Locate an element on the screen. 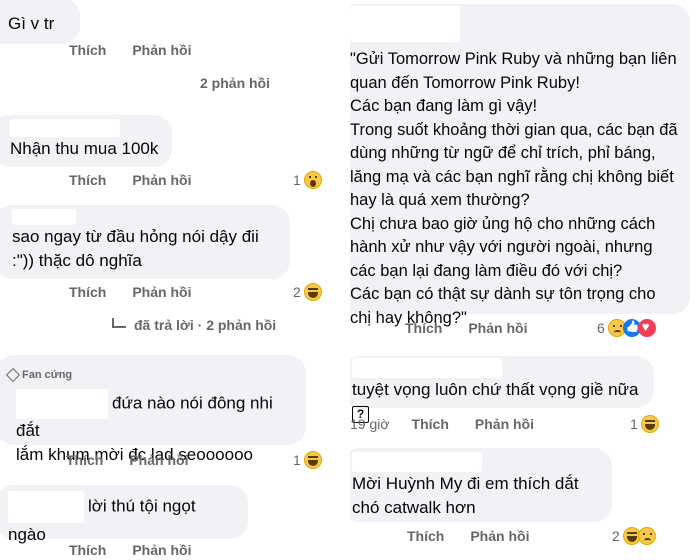 This screenshot has height=560, width=700. view-replies-link: đã trả lời · 2 phản hồi is located at coordinates (194, 325).